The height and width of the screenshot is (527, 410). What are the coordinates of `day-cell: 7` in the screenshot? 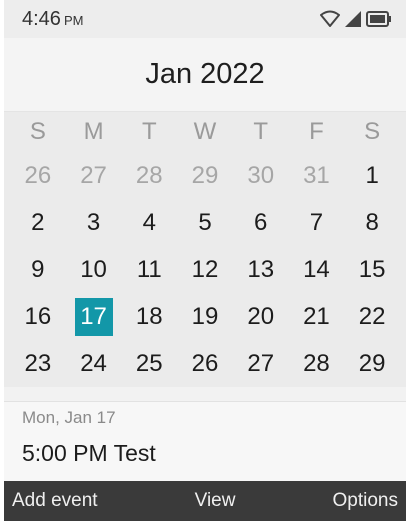 It's located at (317, 223).